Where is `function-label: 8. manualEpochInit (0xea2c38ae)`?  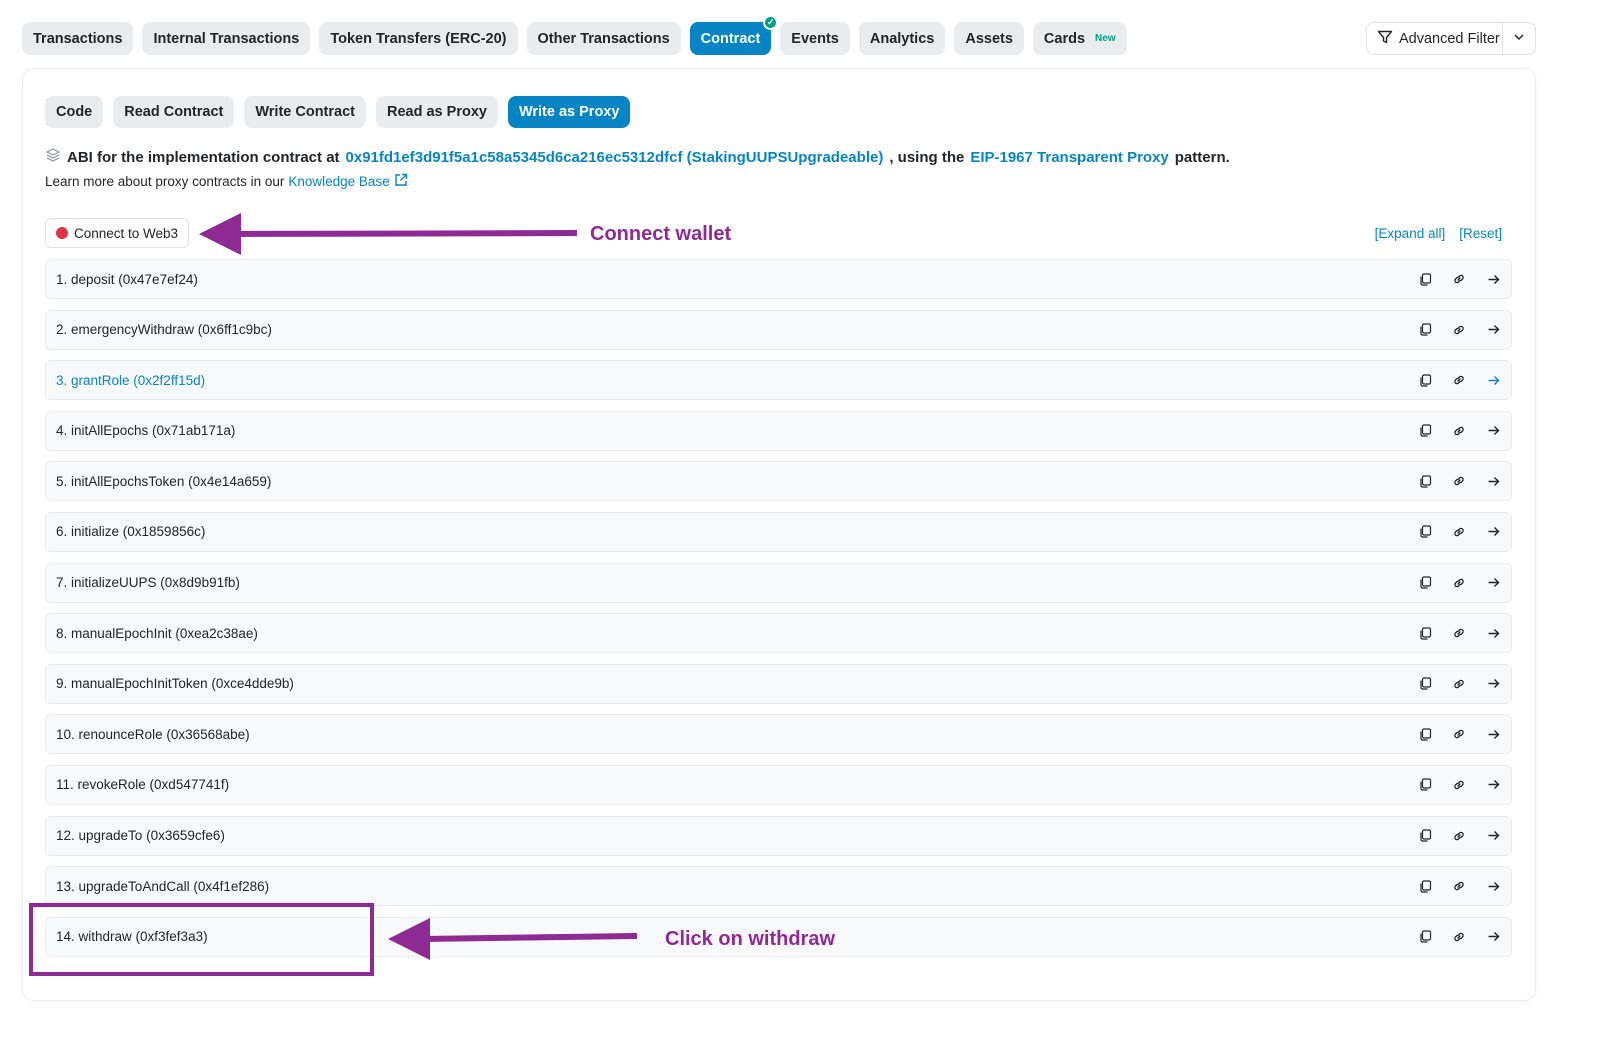 function-label: 8. manualEpochInit (0xea2c38ae) is located at coordinates (157, 633).